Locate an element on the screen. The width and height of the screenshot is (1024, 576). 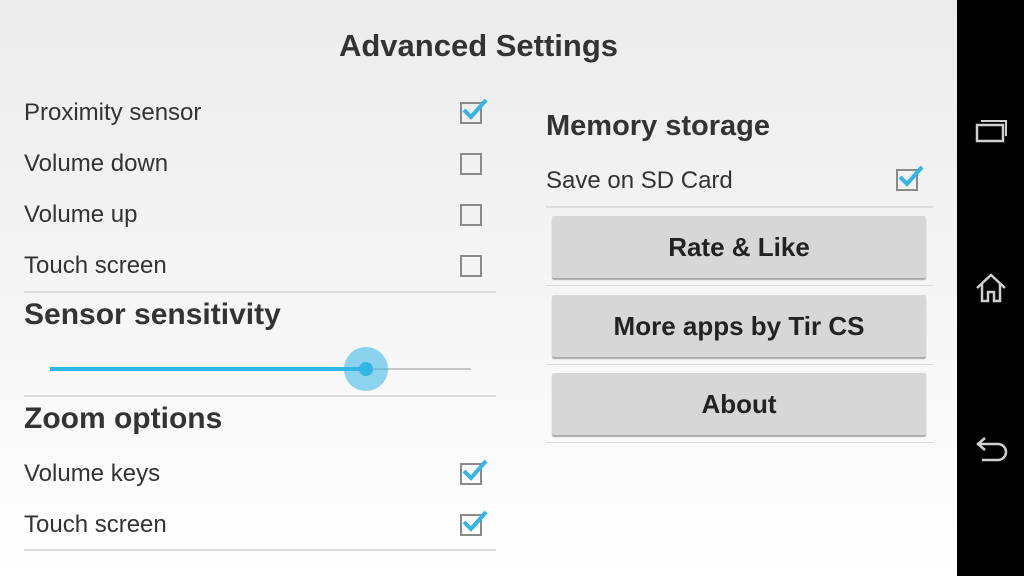
slider-thumb is located at coordinates (365, 369).